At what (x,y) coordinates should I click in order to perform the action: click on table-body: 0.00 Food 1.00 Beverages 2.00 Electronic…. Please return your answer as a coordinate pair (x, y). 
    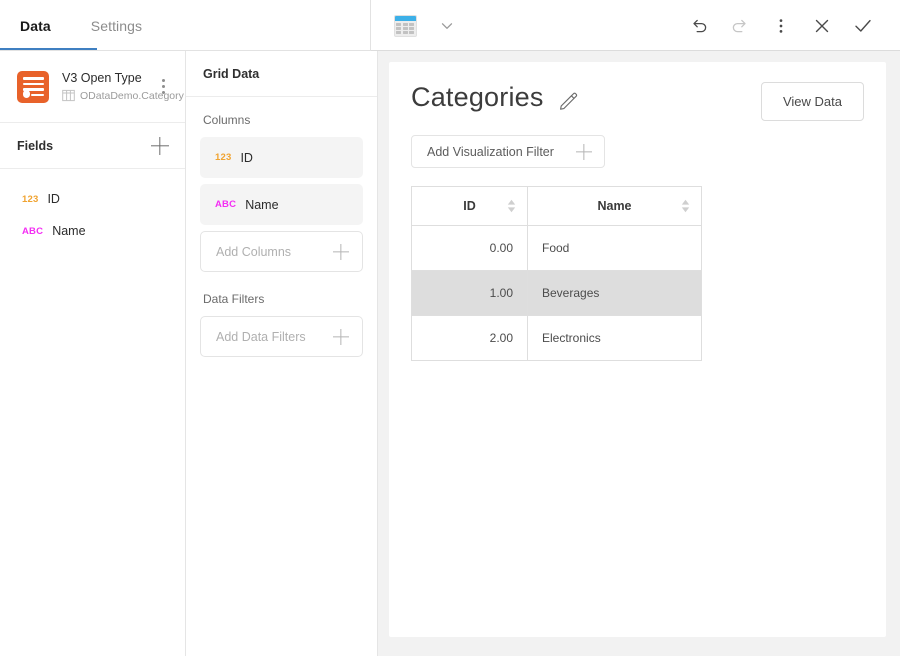
    Looking at the image, I should click on (556, 293).